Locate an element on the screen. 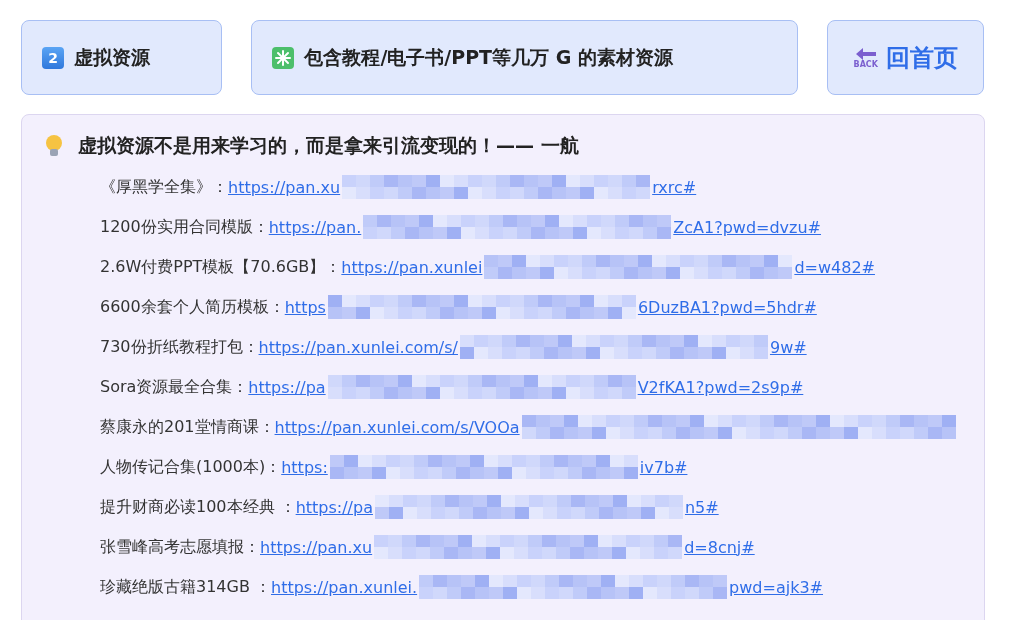 The height and width of the screenshot is (620, 1024). quote-text: 虚拟资源不是用来学习的，而是拿来引流变现的！—— 一航 is located at coordinates (328, 145).